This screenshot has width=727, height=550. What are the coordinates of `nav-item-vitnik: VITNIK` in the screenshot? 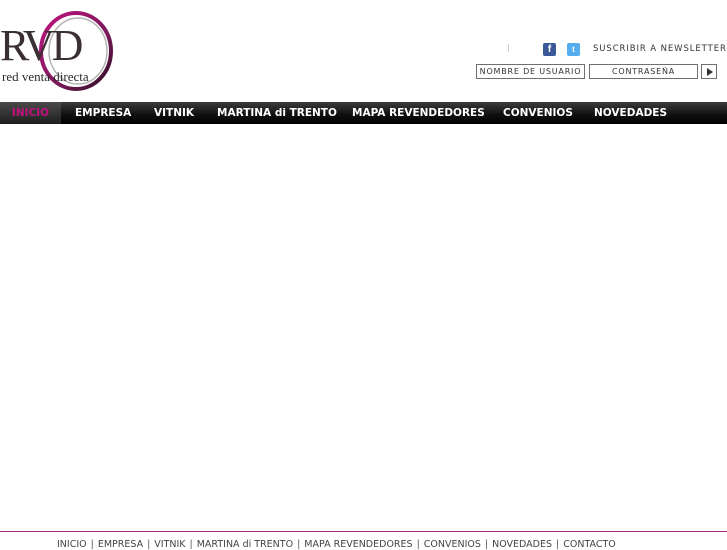 It's located at (174, 113).